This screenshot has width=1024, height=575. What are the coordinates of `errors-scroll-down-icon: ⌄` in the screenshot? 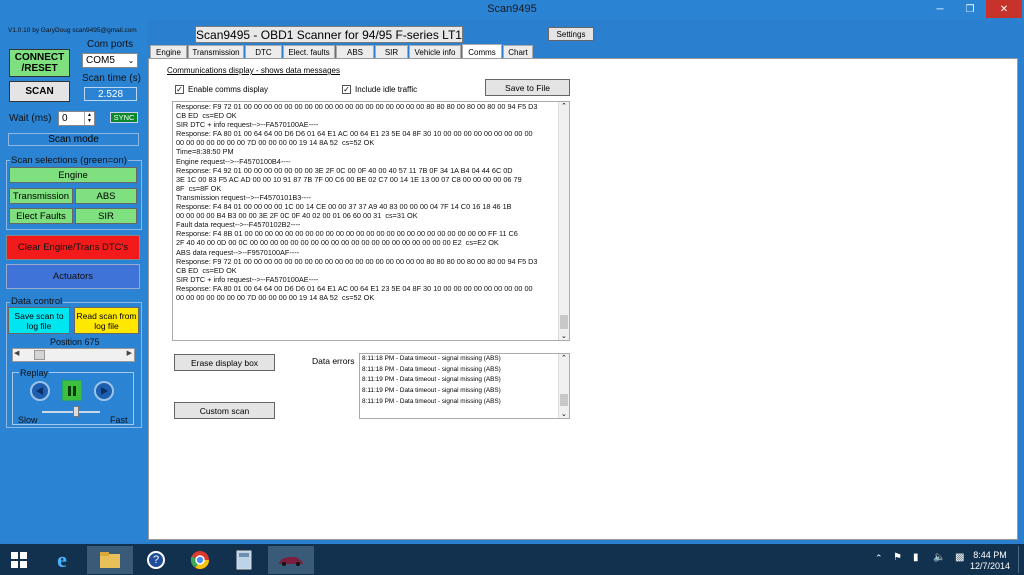 It's located at (564, 414).